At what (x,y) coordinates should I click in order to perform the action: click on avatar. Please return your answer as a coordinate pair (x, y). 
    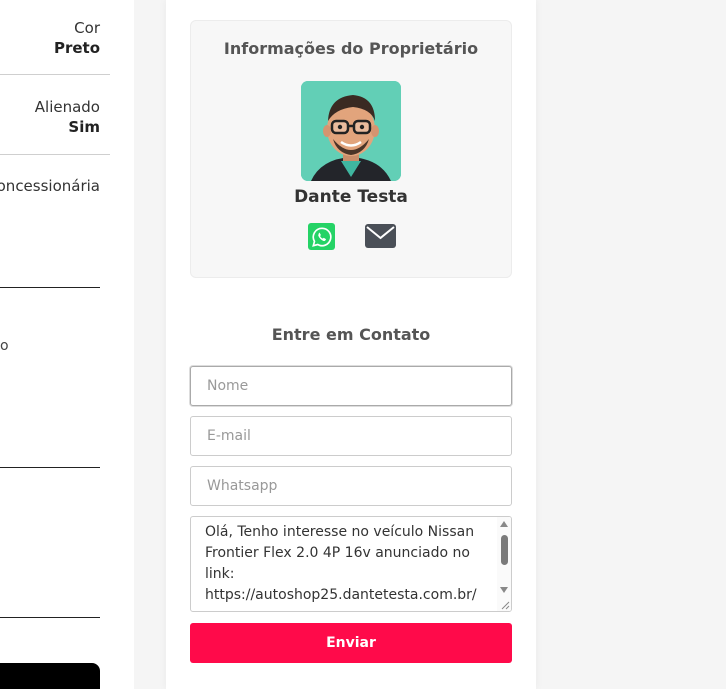
    Looking at the image, I should click on (351, 131).